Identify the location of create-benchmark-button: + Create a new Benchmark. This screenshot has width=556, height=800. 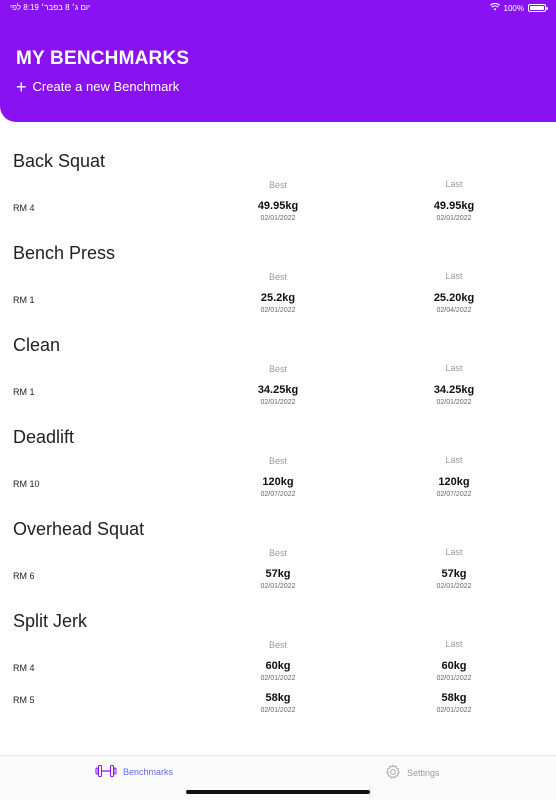
(98, 86).